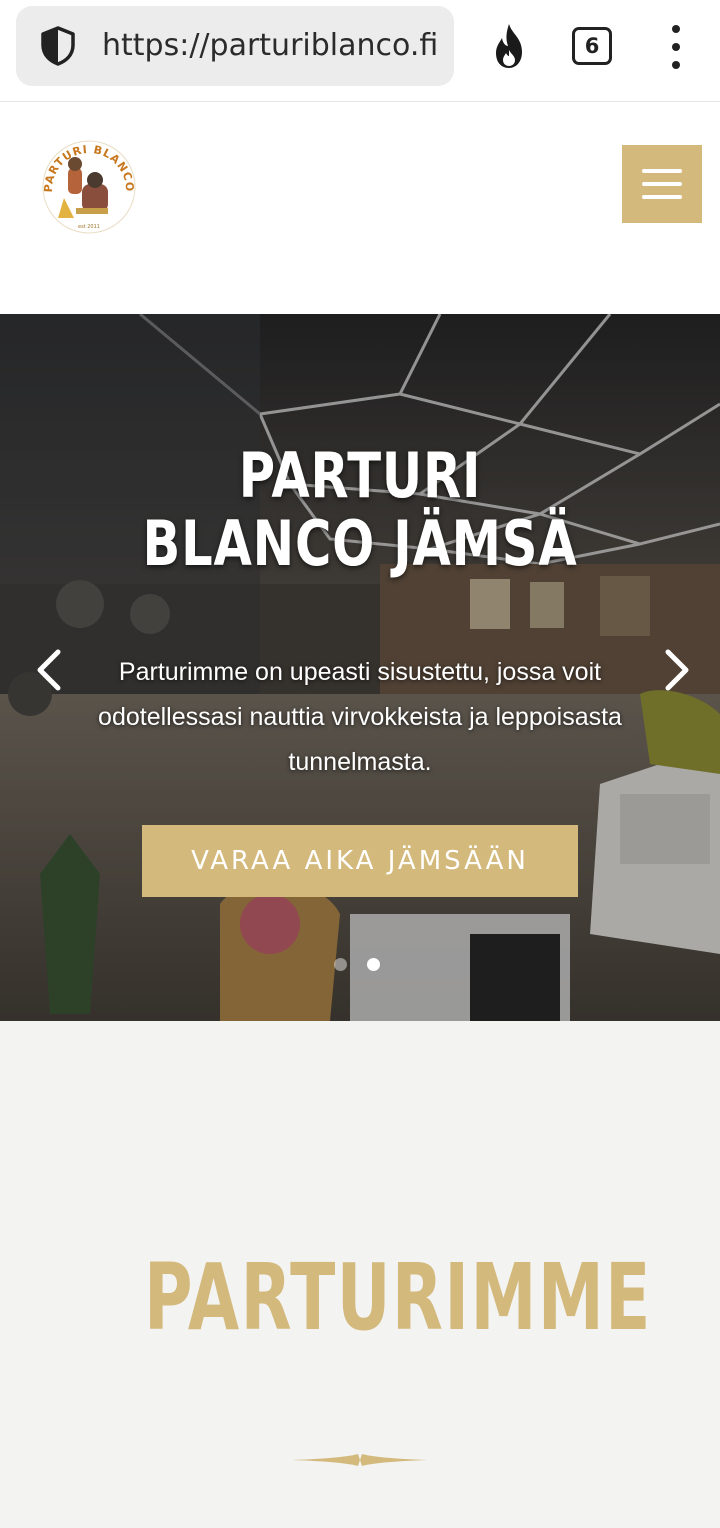  What do you see at coordinates (397, 1297) in the screenshot?
I see `section-title: PARTURIMME` at bounding box center [397, 1297].